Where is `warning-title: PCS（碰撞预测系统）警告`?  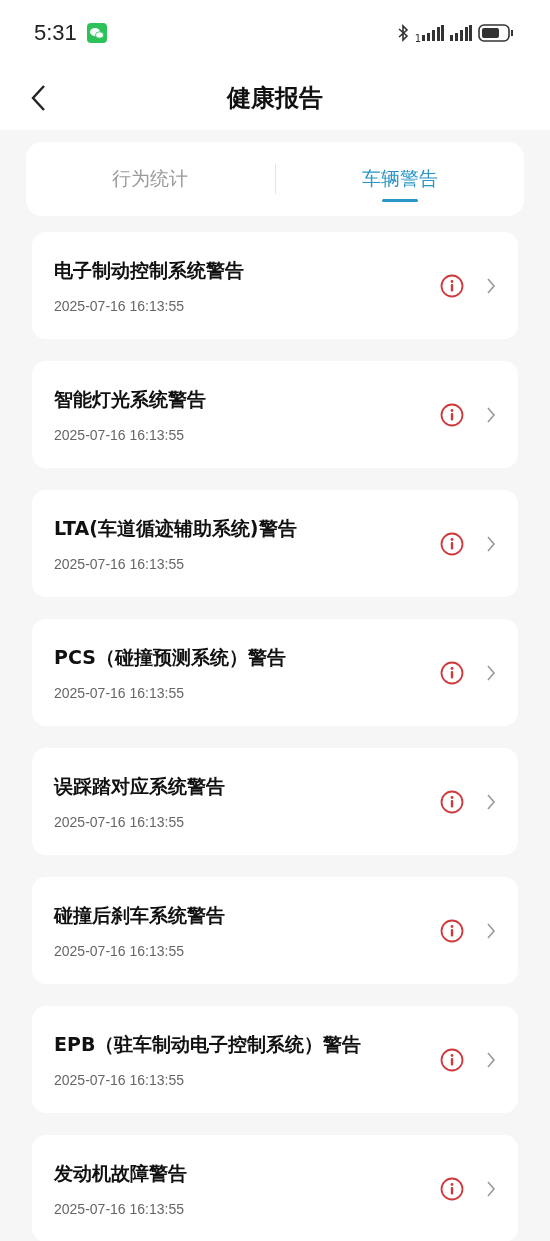 warning-title: PCS（碰撞预测系统）警告 is located at coordinates (170, 657).